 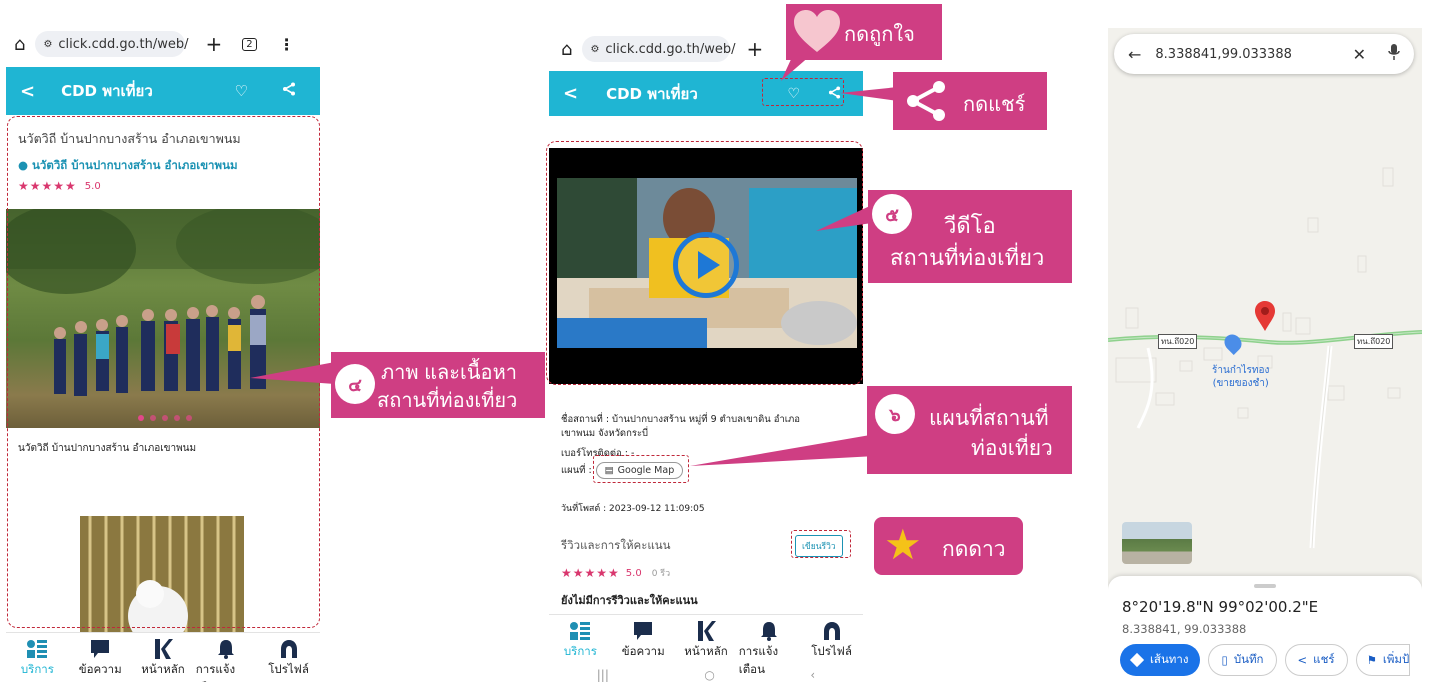 What do you see at coordinates (1265, 316) in the screenshot?
I see `red-pin-icon` at bounding box center [1265, 316].